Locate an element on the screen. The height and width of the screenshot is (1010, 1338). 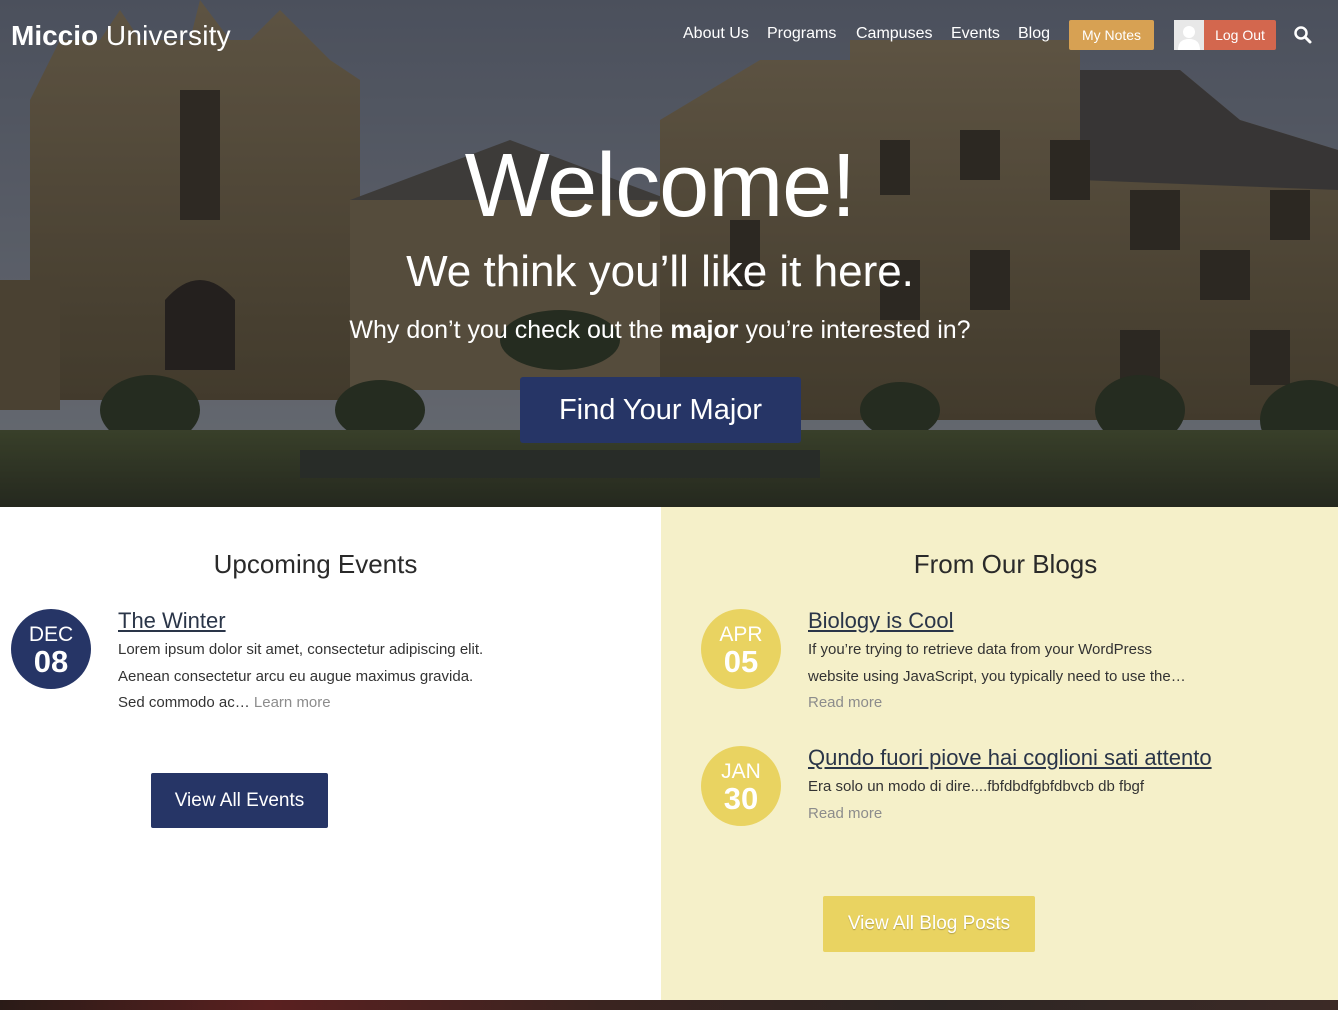
blog-day: 30 is located at coordinates (741, 798).